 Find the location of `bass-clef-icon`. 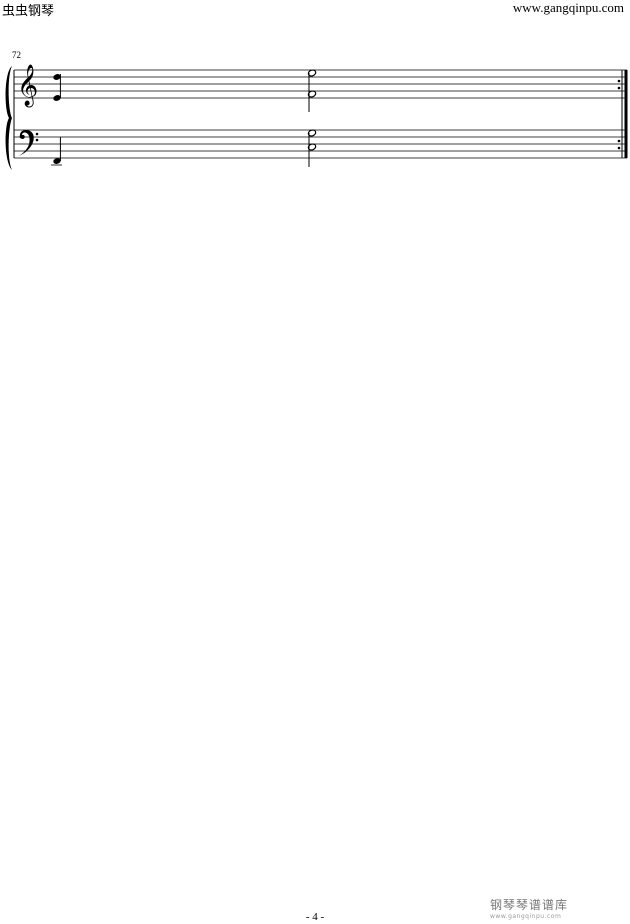

bass-clef-icon is located at coordinates (29, 142).